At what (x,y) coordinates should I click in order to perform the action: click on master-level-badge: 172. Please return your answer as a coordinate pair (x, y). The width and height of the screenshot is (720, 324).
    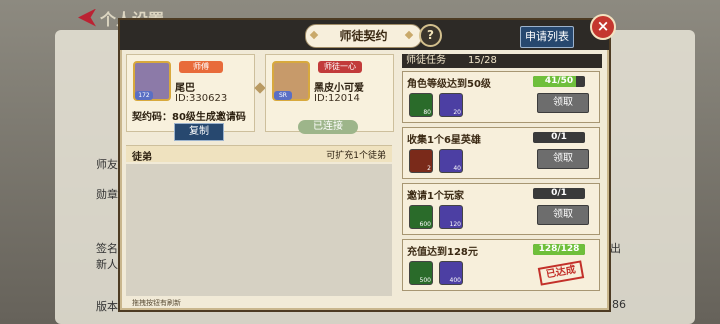
    Looking at the image, I should click on (144, 95).